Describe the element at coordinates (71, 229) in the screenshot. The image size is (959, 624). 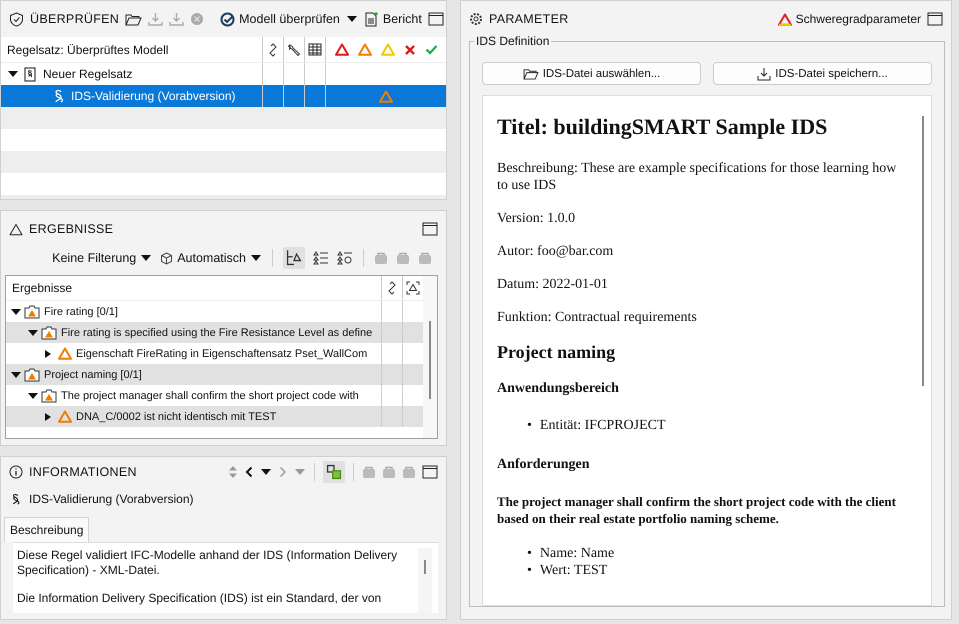
I see `panel-title: ERGEBNISSE` at that location.